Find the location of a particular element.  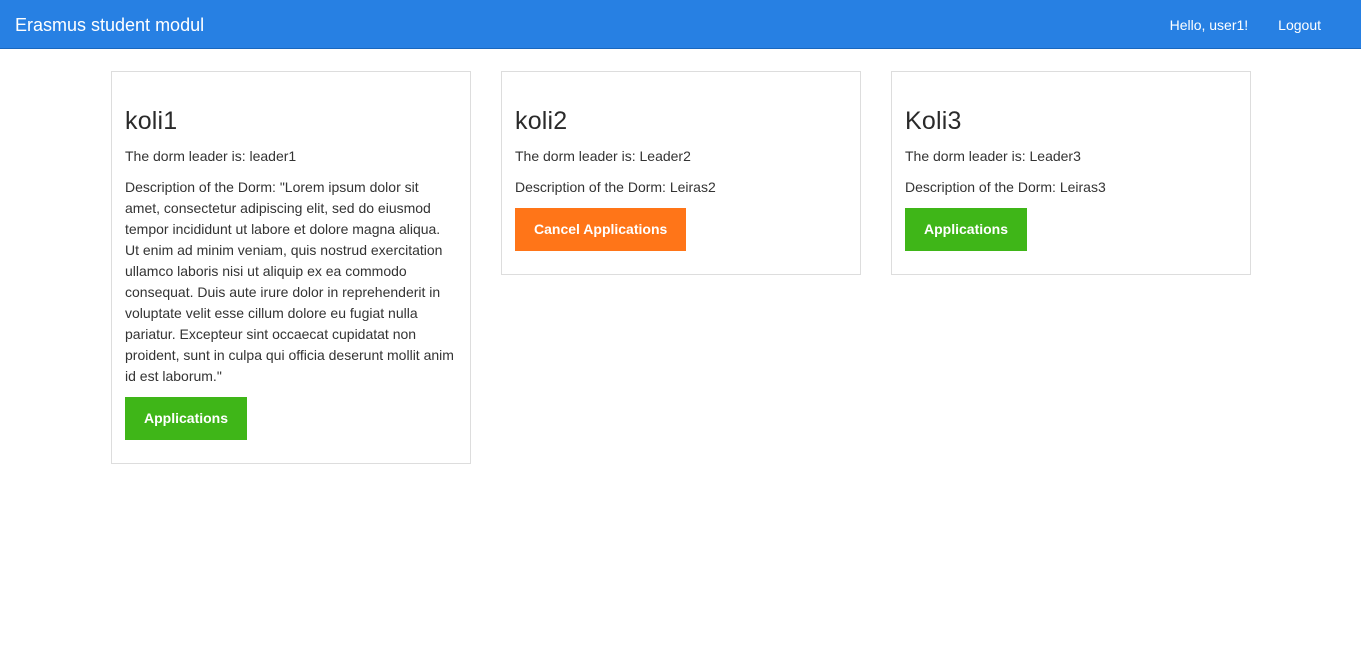

cancel-applications-button: Cancel Applications is located at coordinates (601, 229).